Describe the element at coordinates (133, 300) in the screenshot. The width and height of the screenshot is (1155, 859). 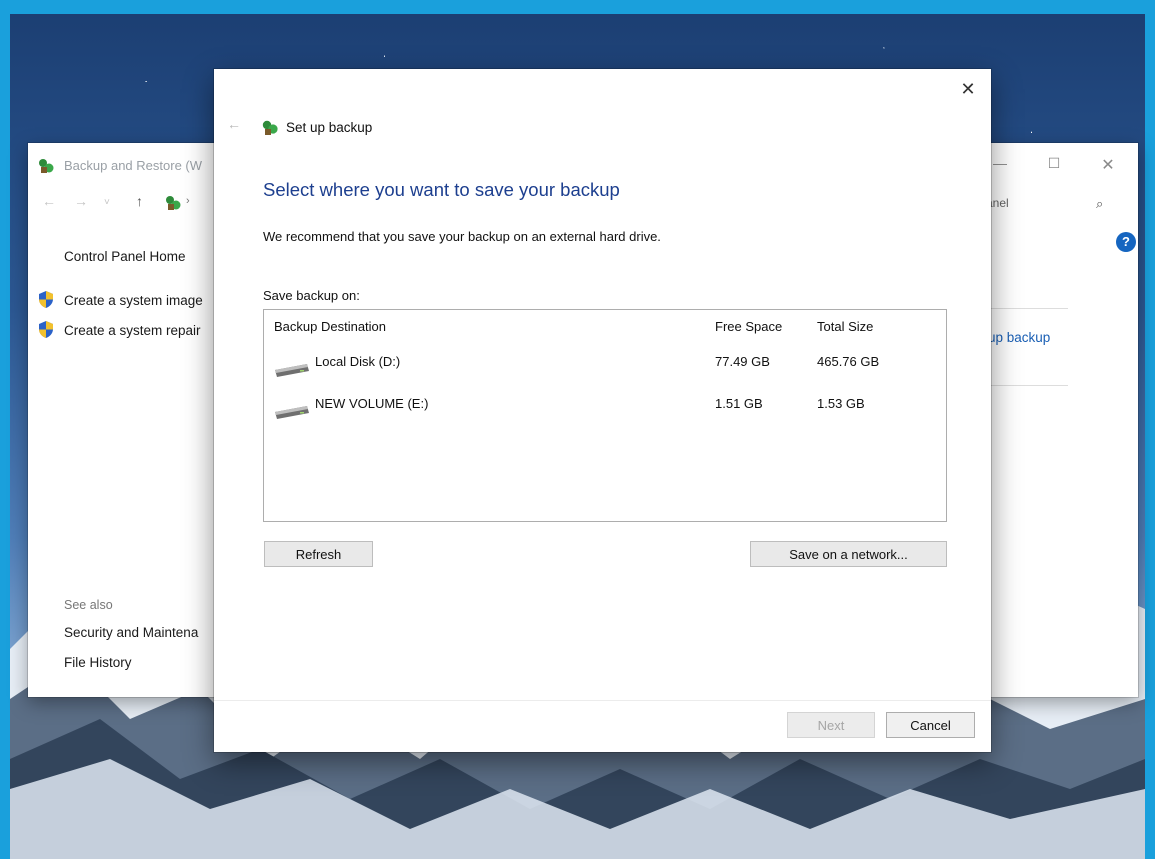
I see `create-system-image-link: Create a system image` at that location.